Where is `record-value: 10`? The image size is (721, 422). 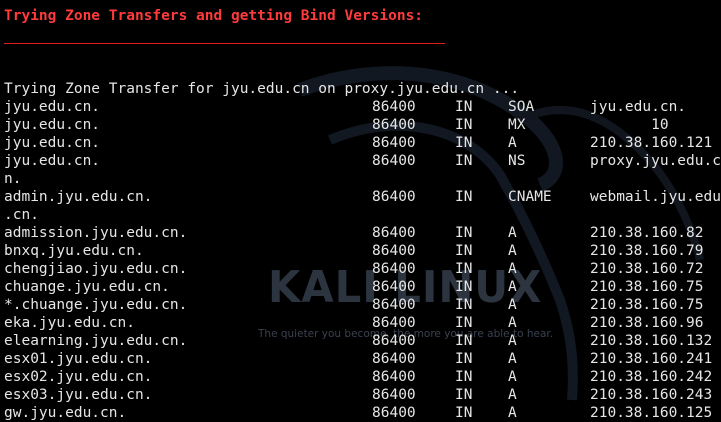 record-value: 10 is located at coordinates (629, 125).